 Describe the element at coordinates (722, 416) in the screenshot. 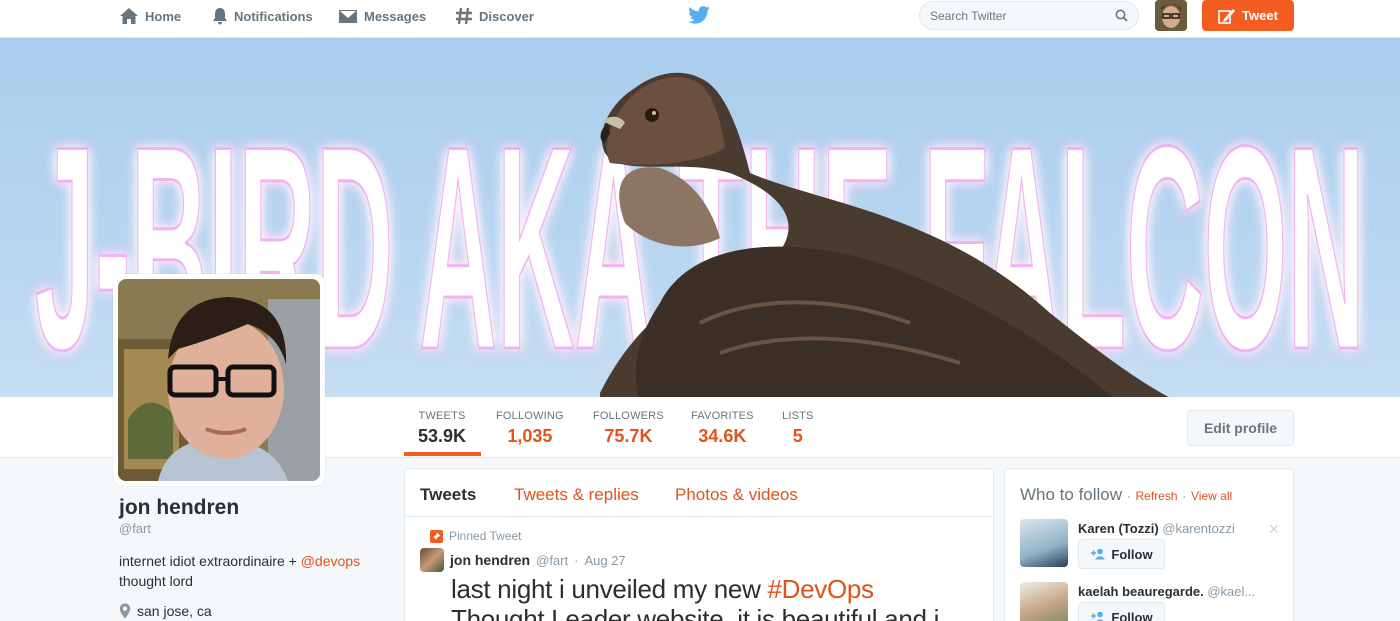

I see `stat-favorites-label: FAVORITES` at that location.